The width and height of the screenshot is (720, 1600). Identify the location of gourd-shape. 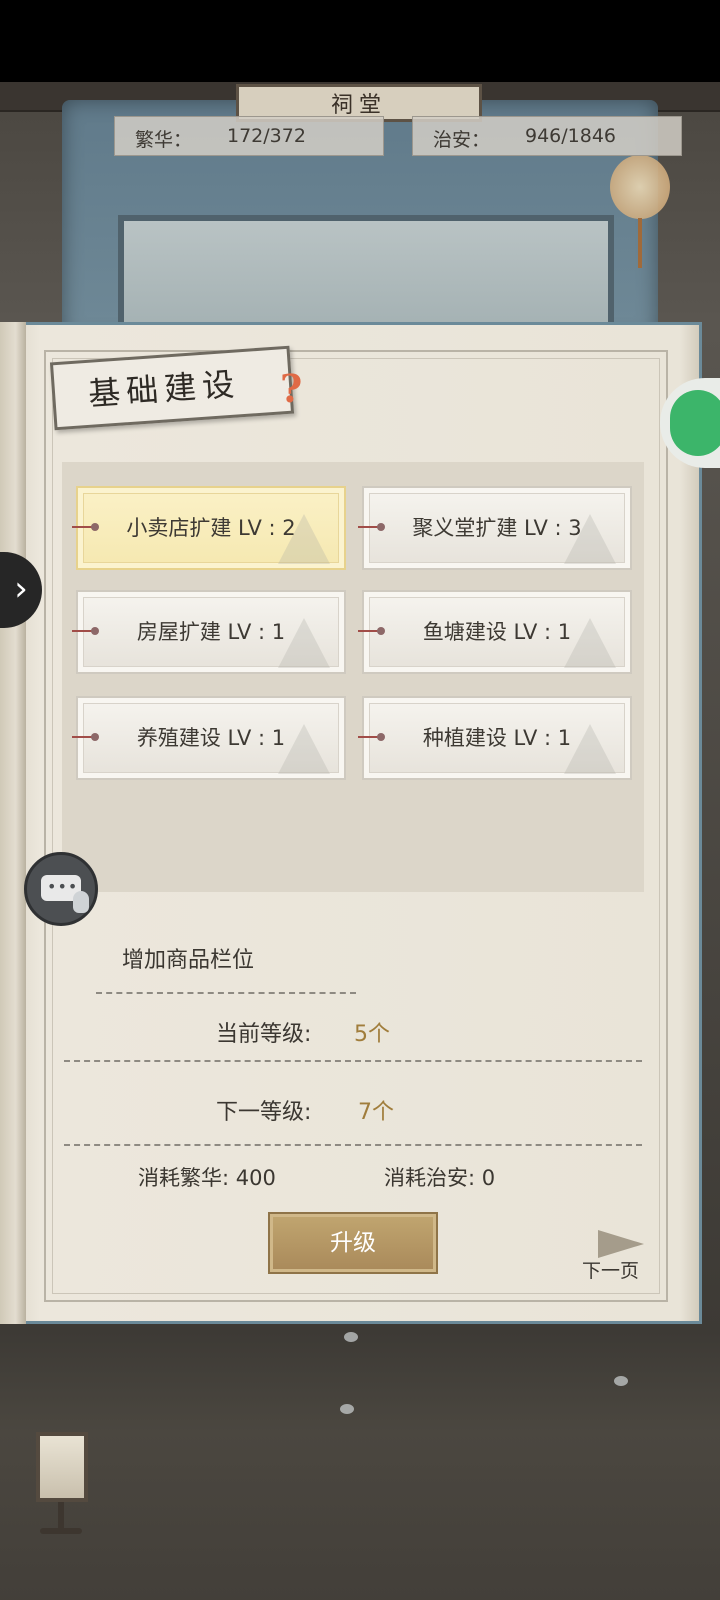
(81, 902).